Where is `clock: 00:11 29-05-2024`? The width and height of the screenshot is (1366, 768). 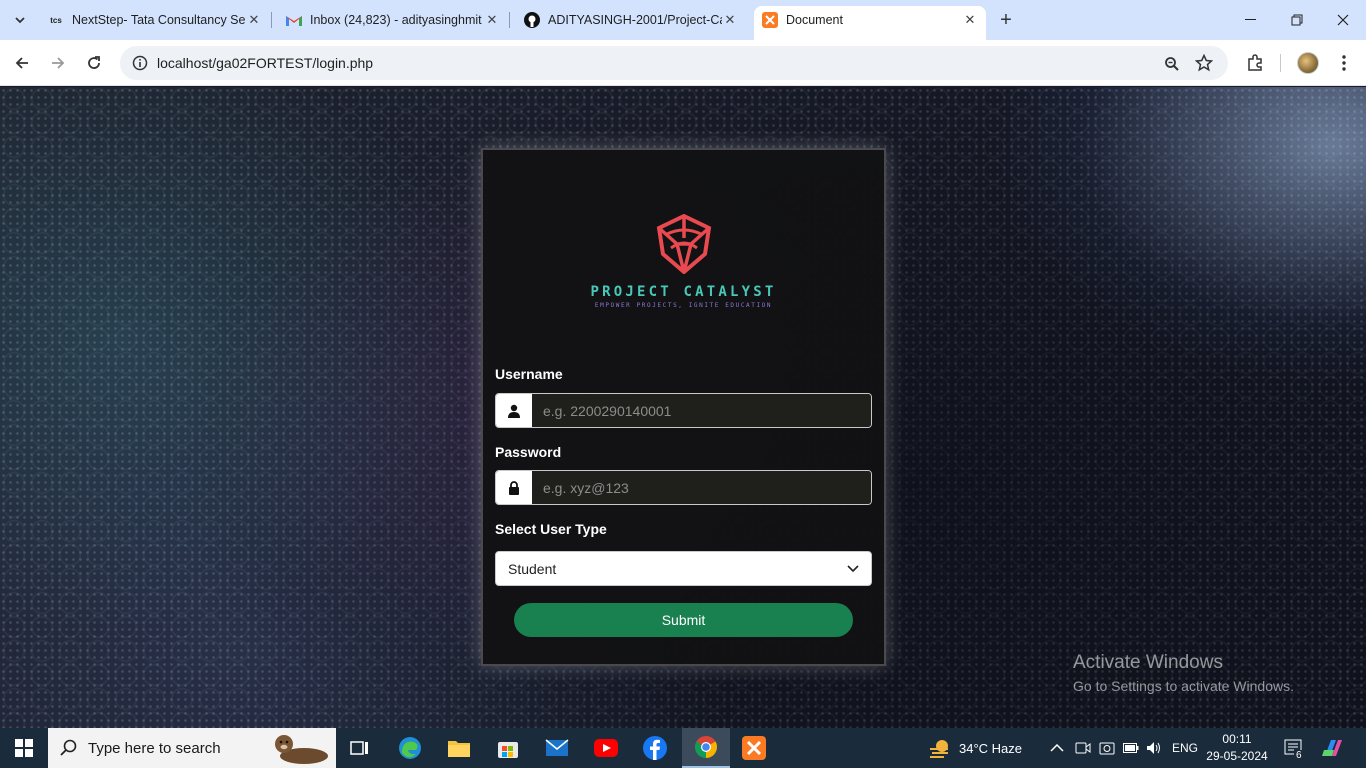 clock: 00:11 29-05-2024 is located at coordinates (1237, 748).